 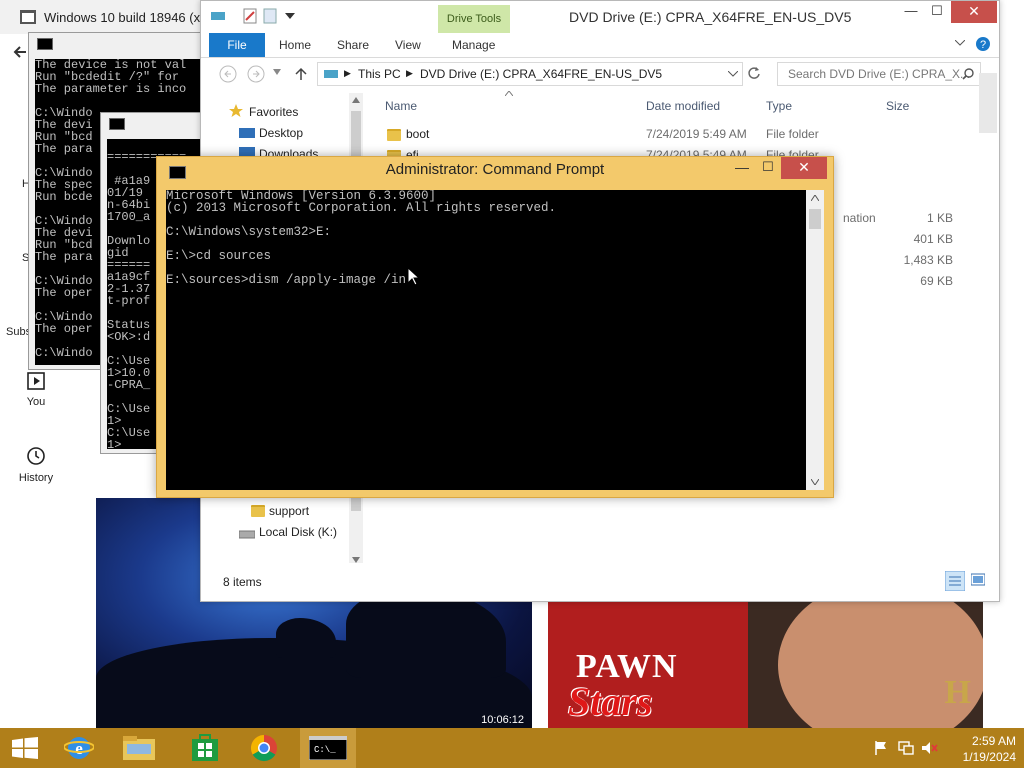 I want to click on breadcrumb-dvd-drive: DVD Drive (E:) CPRA_X64FRE_EN-US_DV5, so click(x=541, y=74).